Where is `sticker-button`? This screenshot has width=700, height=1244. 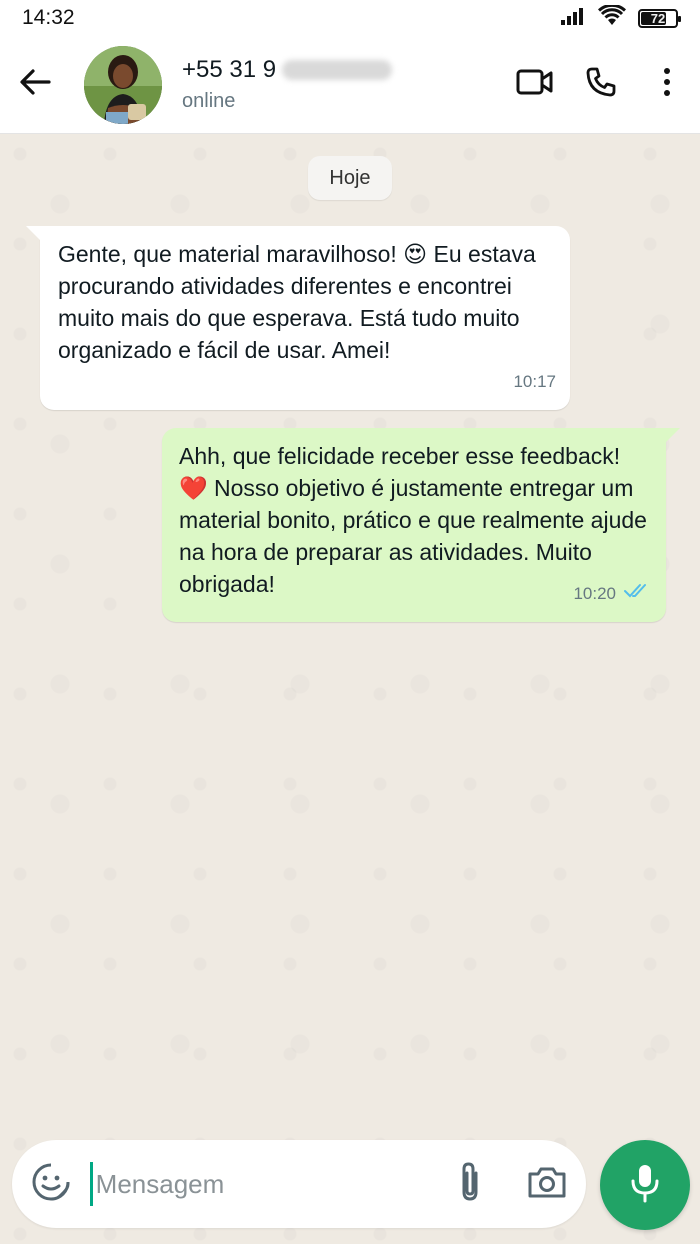
sticker-button is located at coordinates (51, 1184).